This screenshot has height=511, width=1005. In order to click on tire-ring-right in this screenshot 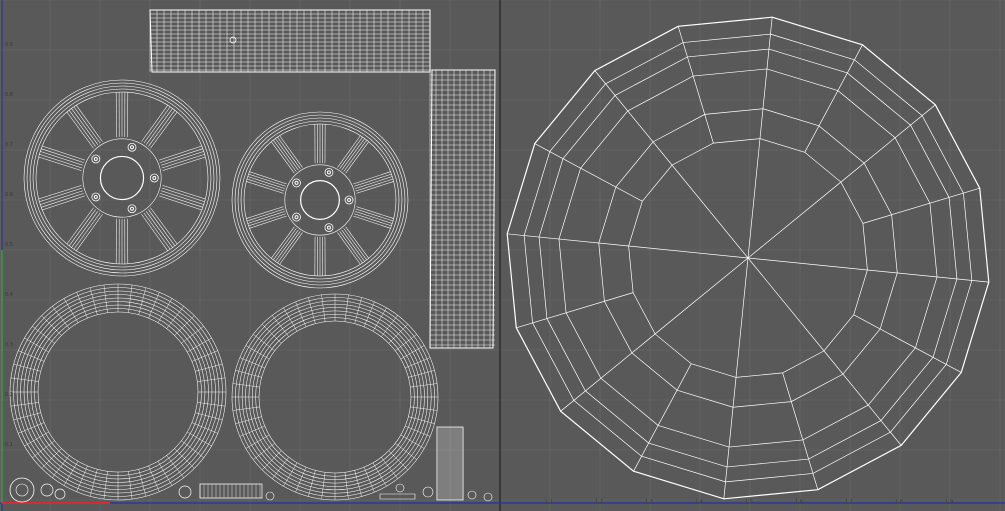, I will do `click(335, 397)`.